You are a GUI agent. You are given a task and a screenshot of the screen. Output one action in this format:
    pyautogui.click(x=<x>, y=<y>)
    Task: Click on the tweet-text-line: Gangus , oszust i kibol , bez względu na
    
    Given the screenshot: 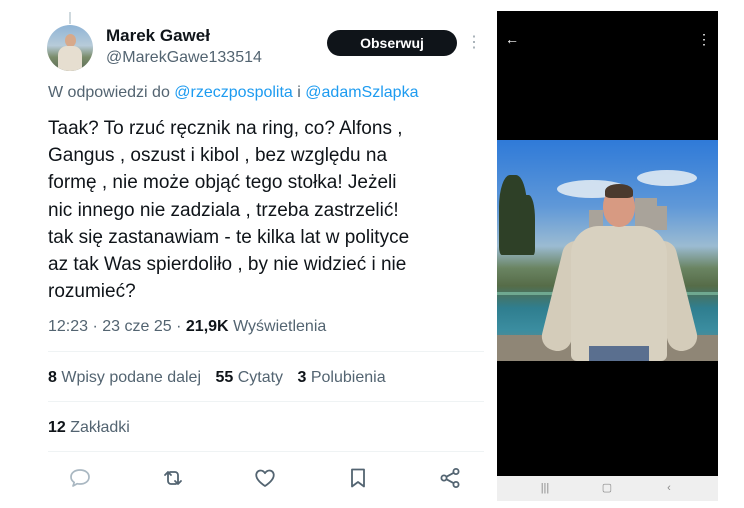 What is the action you would take?
    pyautogui.click(x=218, y=156)
    